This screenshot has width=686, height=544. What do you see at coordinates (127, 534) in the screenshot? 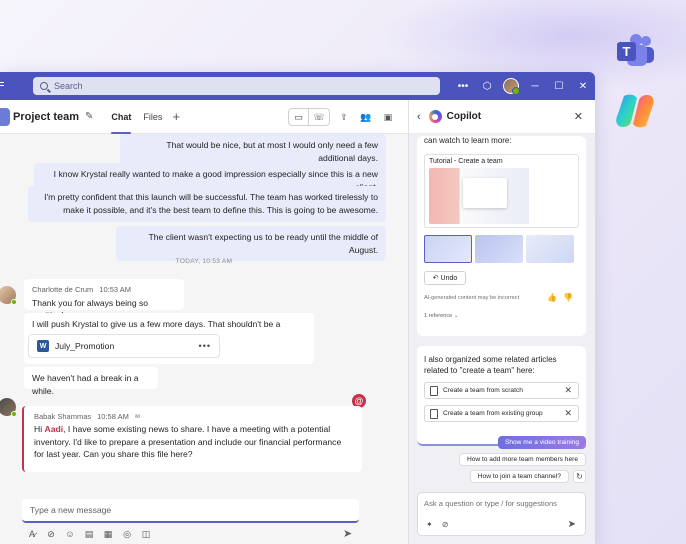
I see `loop-icon: ◎` at bounding box center [127, 534].